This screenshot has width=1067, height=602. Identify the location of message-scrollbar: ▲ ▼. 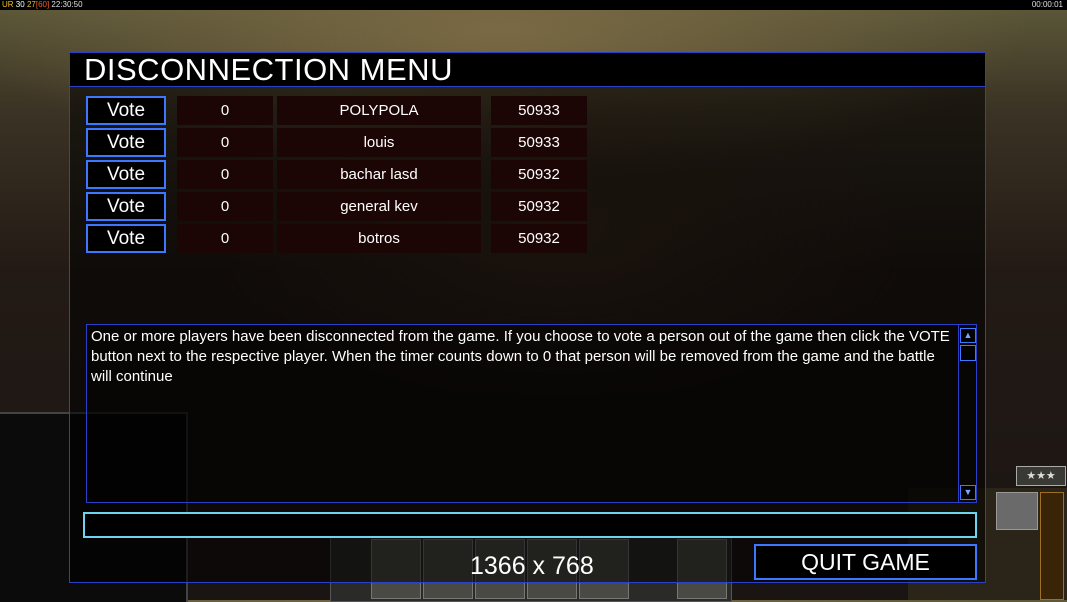
(967, 413).